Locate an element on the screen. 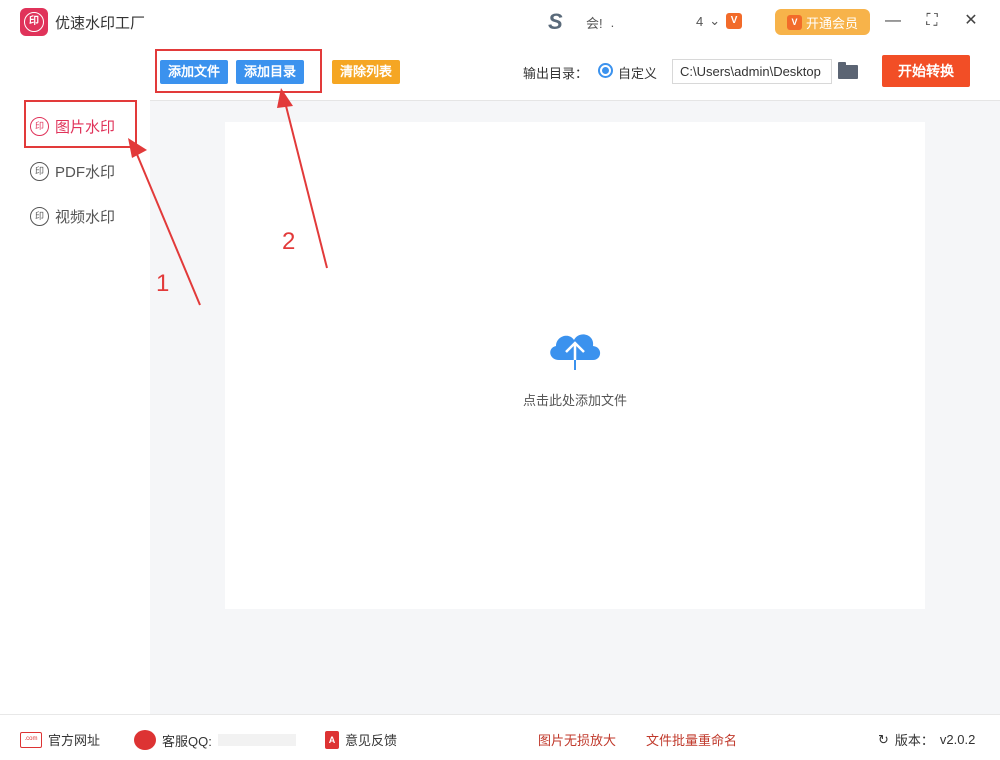  annotation-number-2: 2 is located at coordinates (289, 241).